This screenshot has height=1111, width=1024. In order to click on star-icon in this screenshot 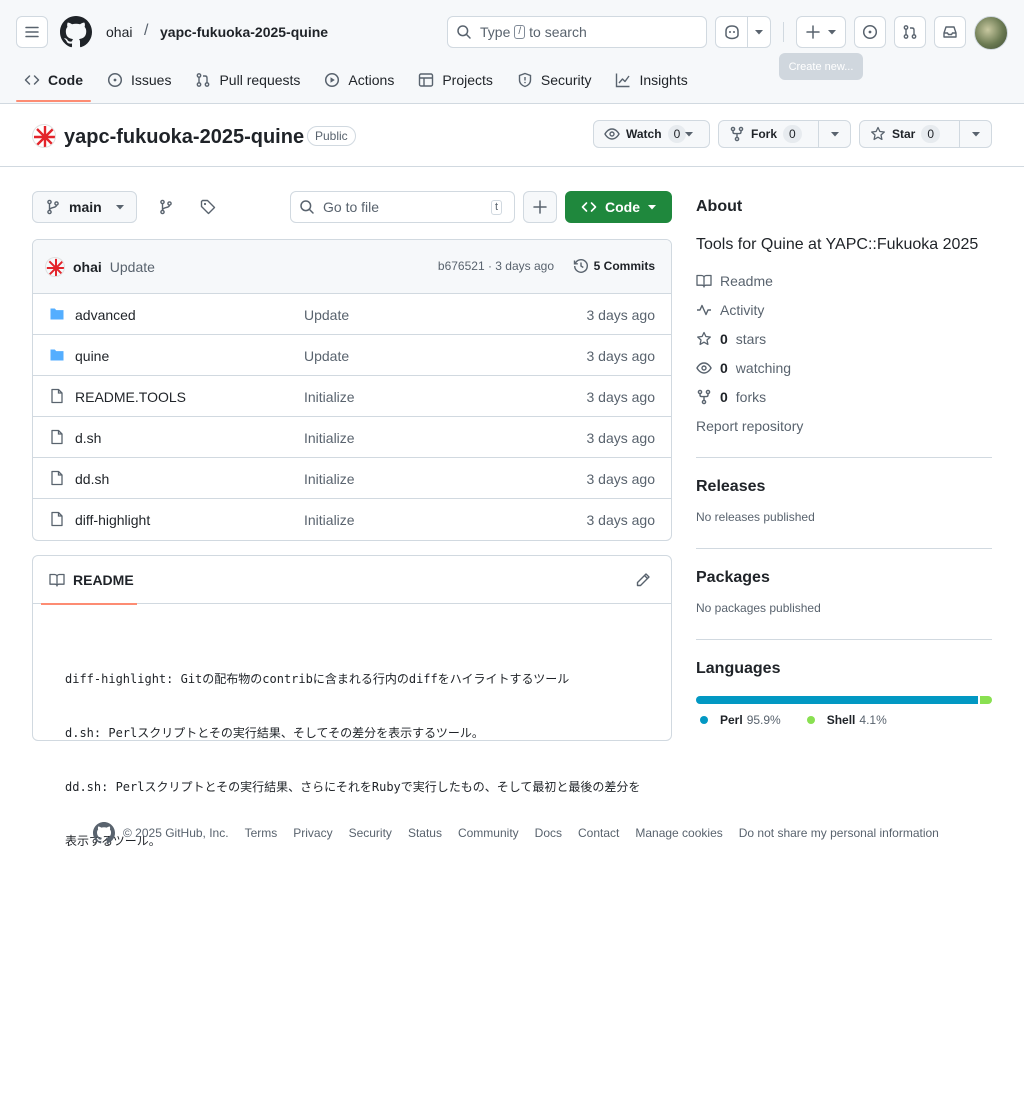, I will do `click(704, 339)`.